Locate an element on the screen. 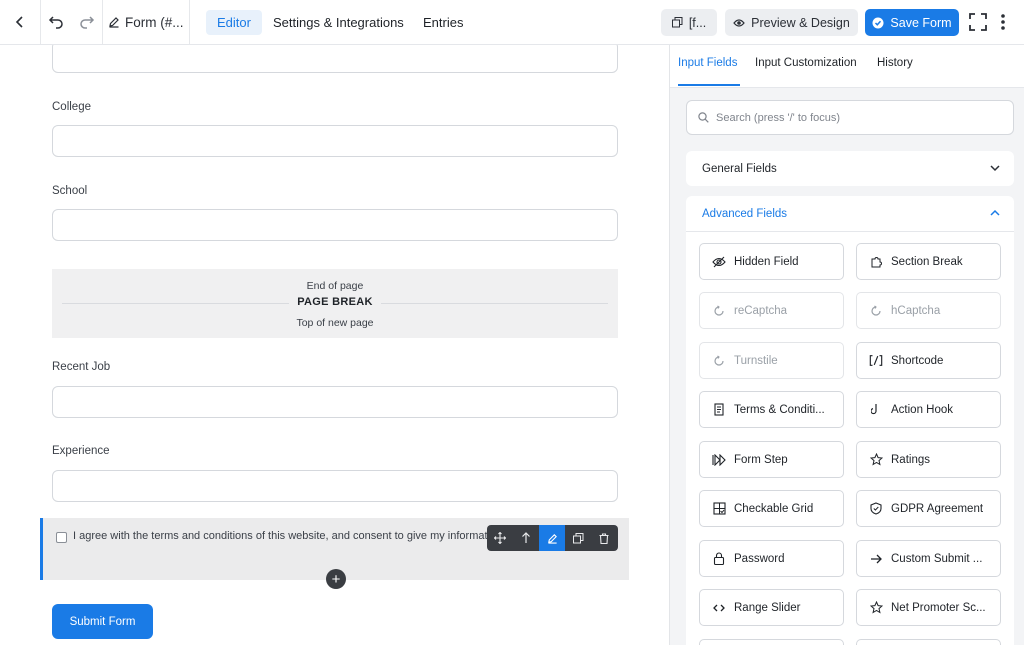 This screenshot has width=1024, height=645. redo-button is located at coordinates (87, 22).